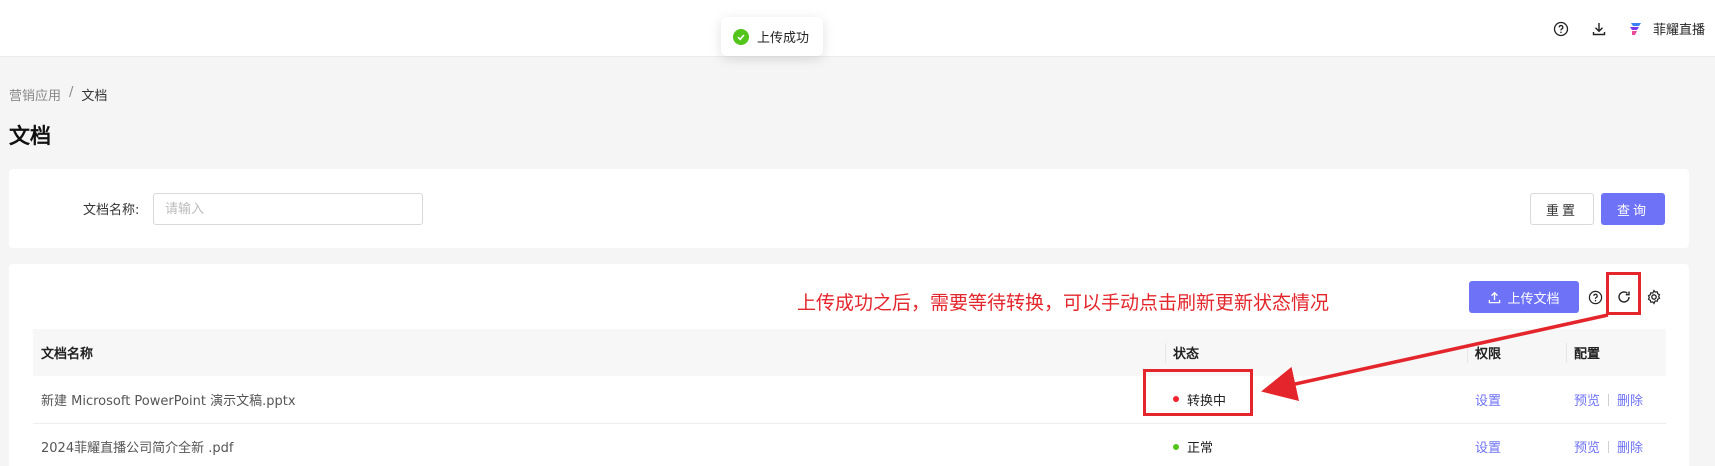 This screenshot has width=1715, height=466. What do you see at coordinates (1533, 299) in the screenshot?
I see `upload-button-label: 上传文档` at bounding box center [1533, 299].